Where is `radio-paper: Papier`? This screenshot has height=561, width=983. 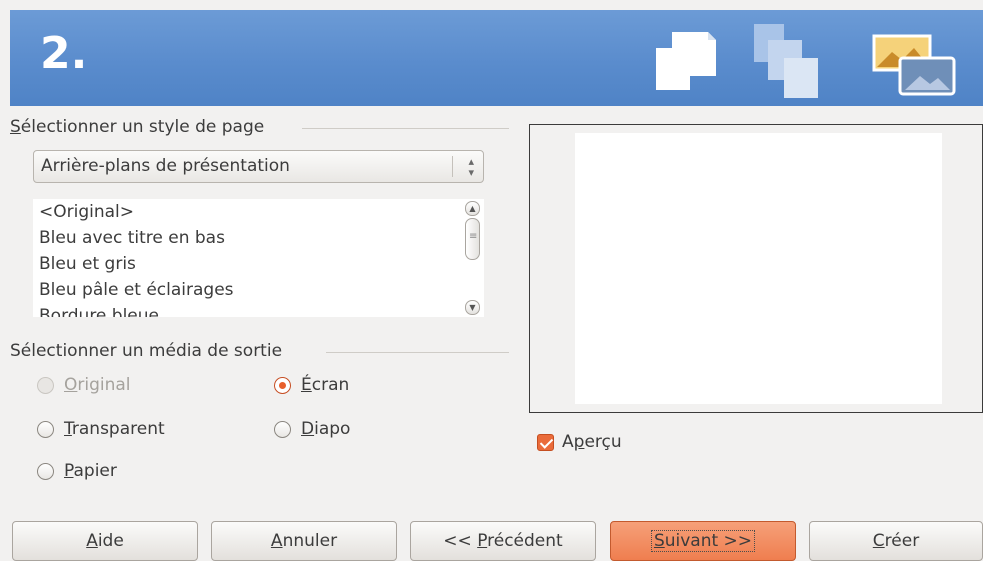
radio-paper: Papier is located at coordinates (77, 471).